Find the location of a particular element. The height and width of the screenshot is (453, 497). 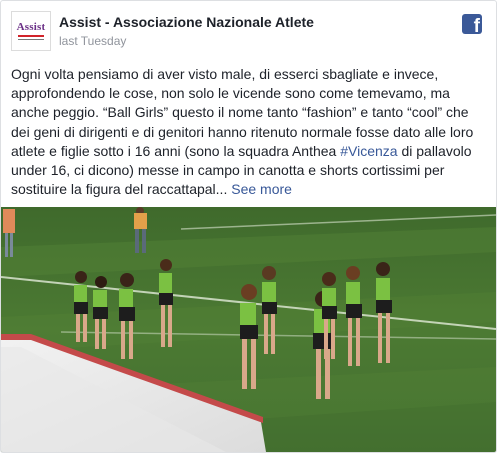

hashtag-vicenza-link: #Vicenza is located at coordinates (368, 151).